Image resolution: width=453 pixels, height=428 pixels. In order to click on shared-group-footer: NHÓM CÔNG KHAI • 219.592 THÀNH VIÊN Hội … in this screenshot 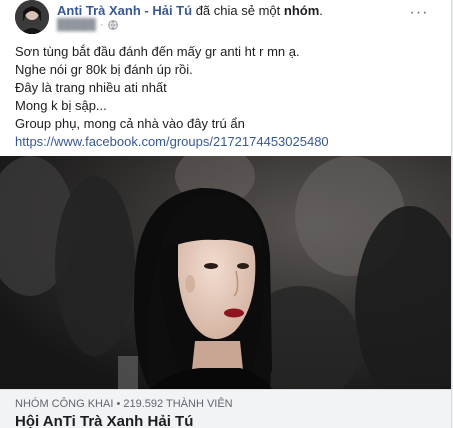, I will do `click(225, 408)`.